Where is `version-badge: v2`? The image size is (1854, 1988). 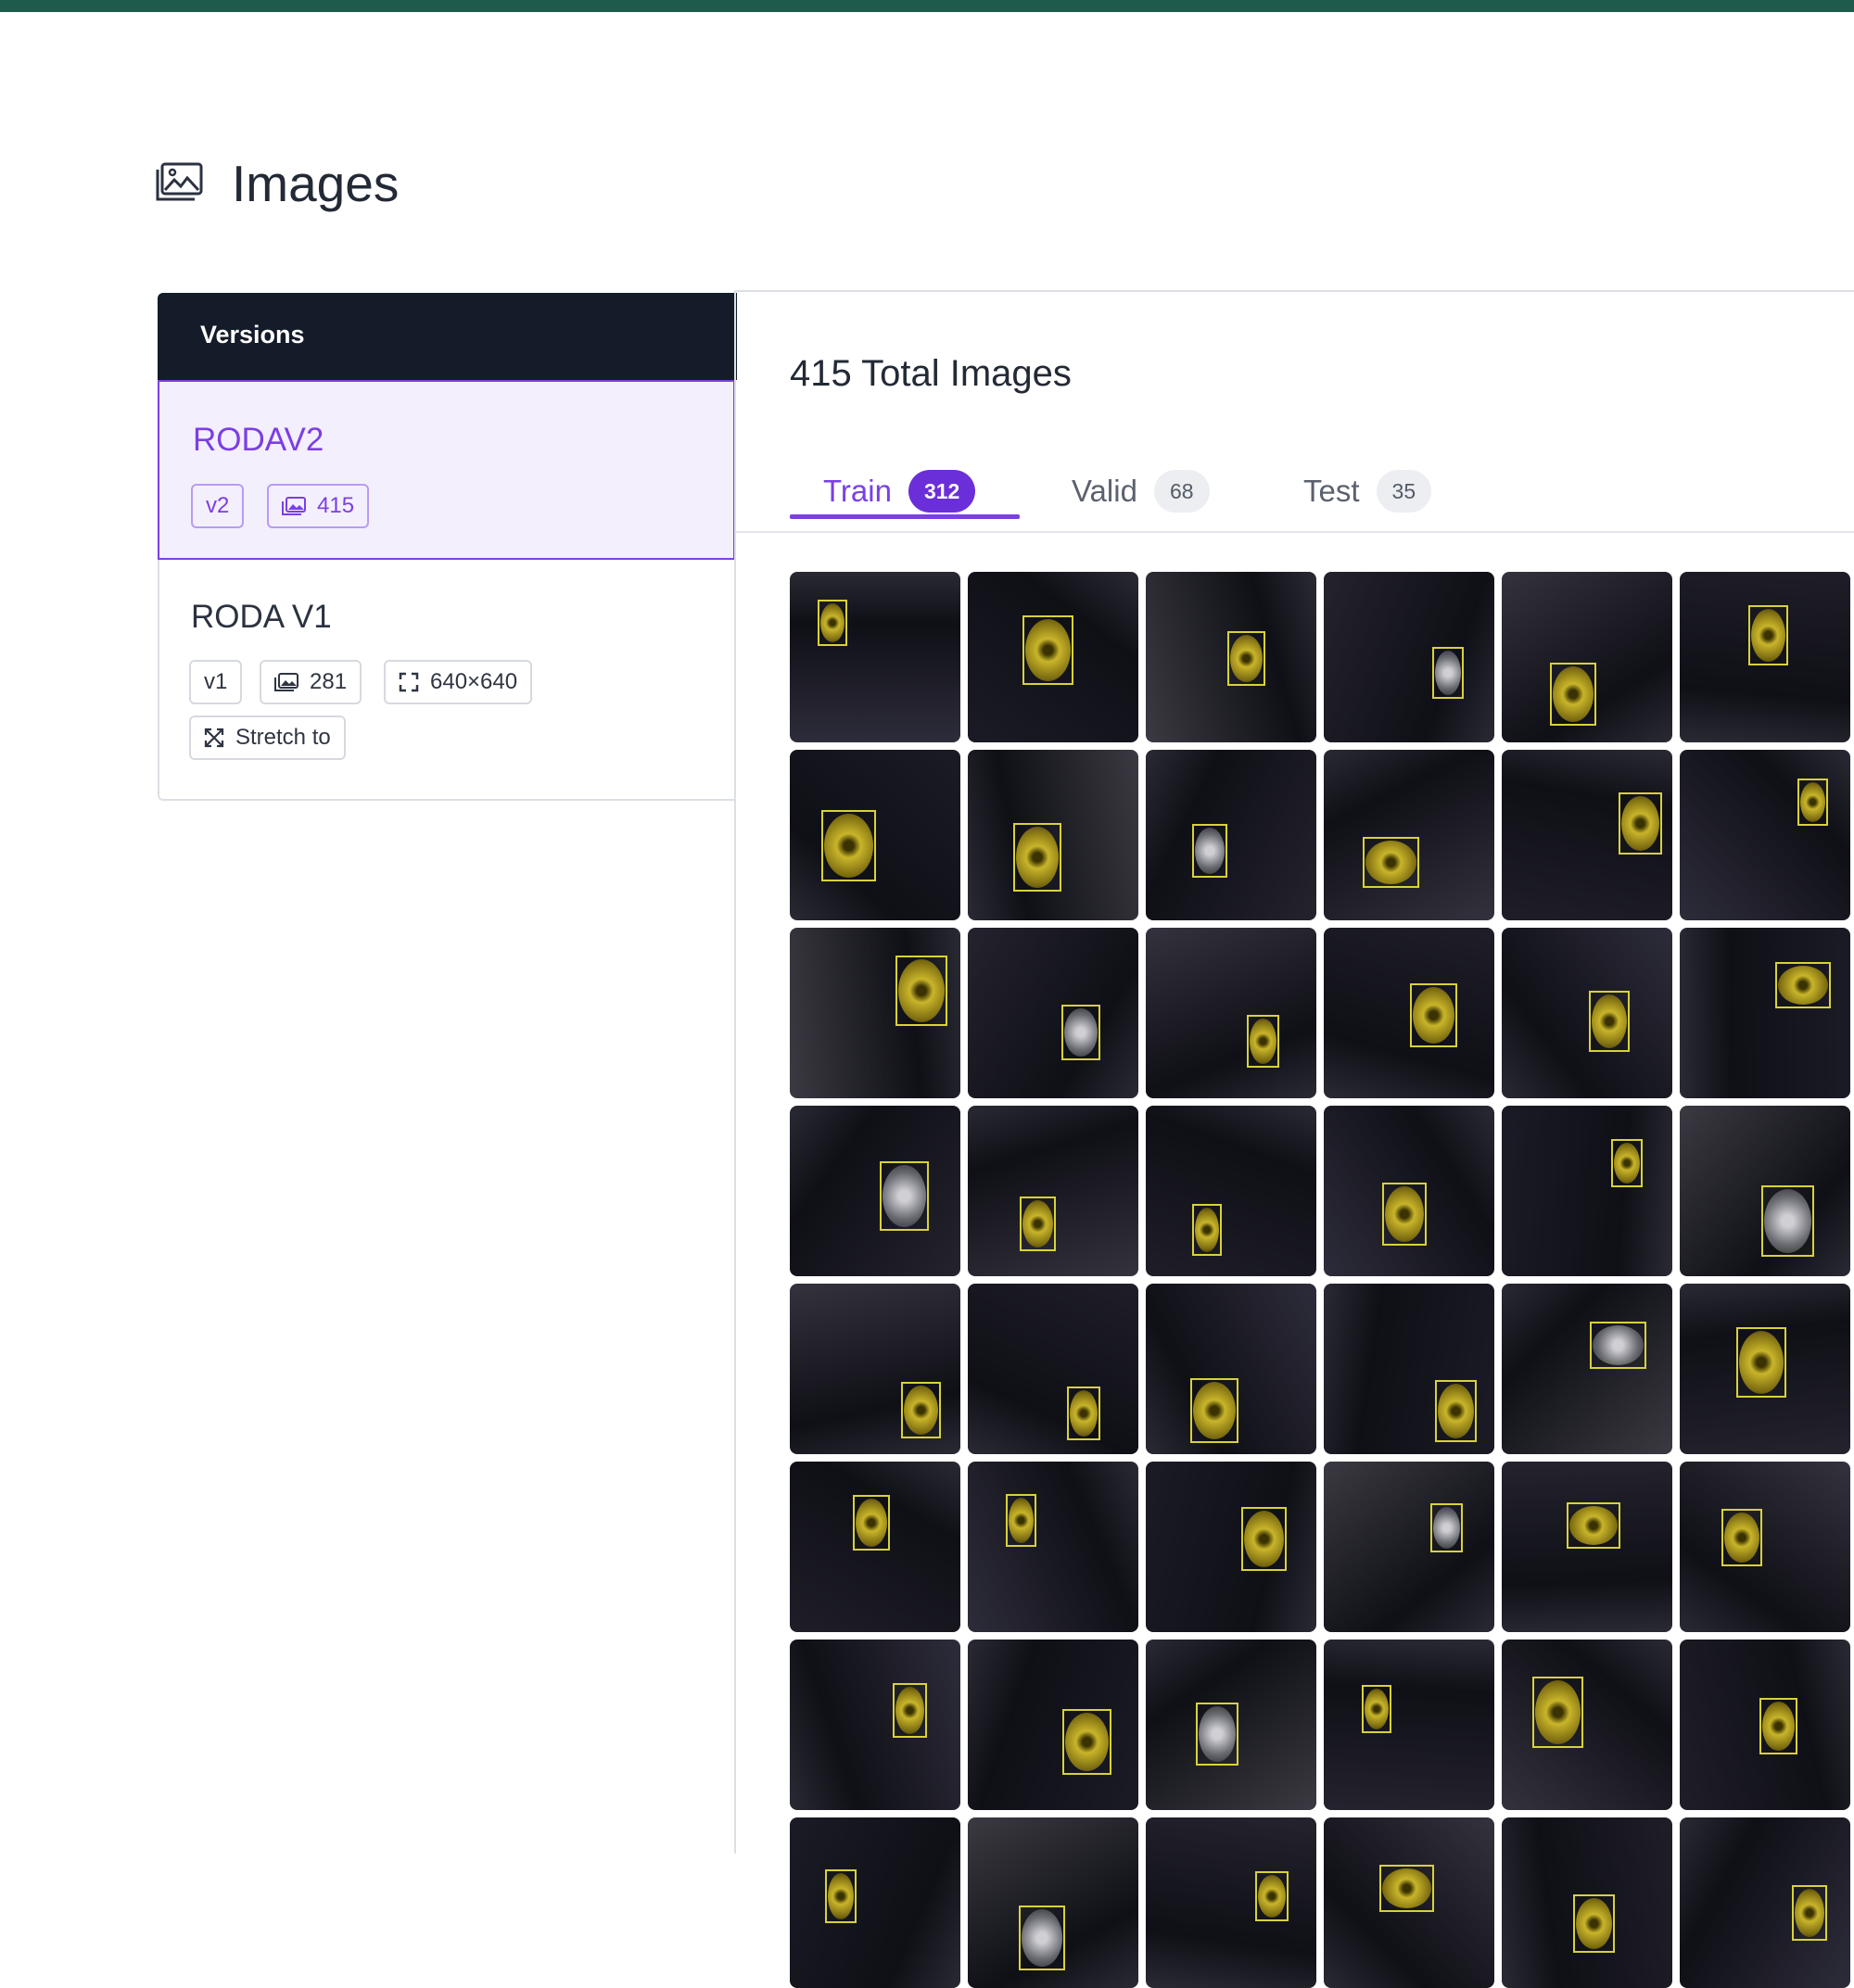
version-badge: v2 is located at coordinates (218, 506).